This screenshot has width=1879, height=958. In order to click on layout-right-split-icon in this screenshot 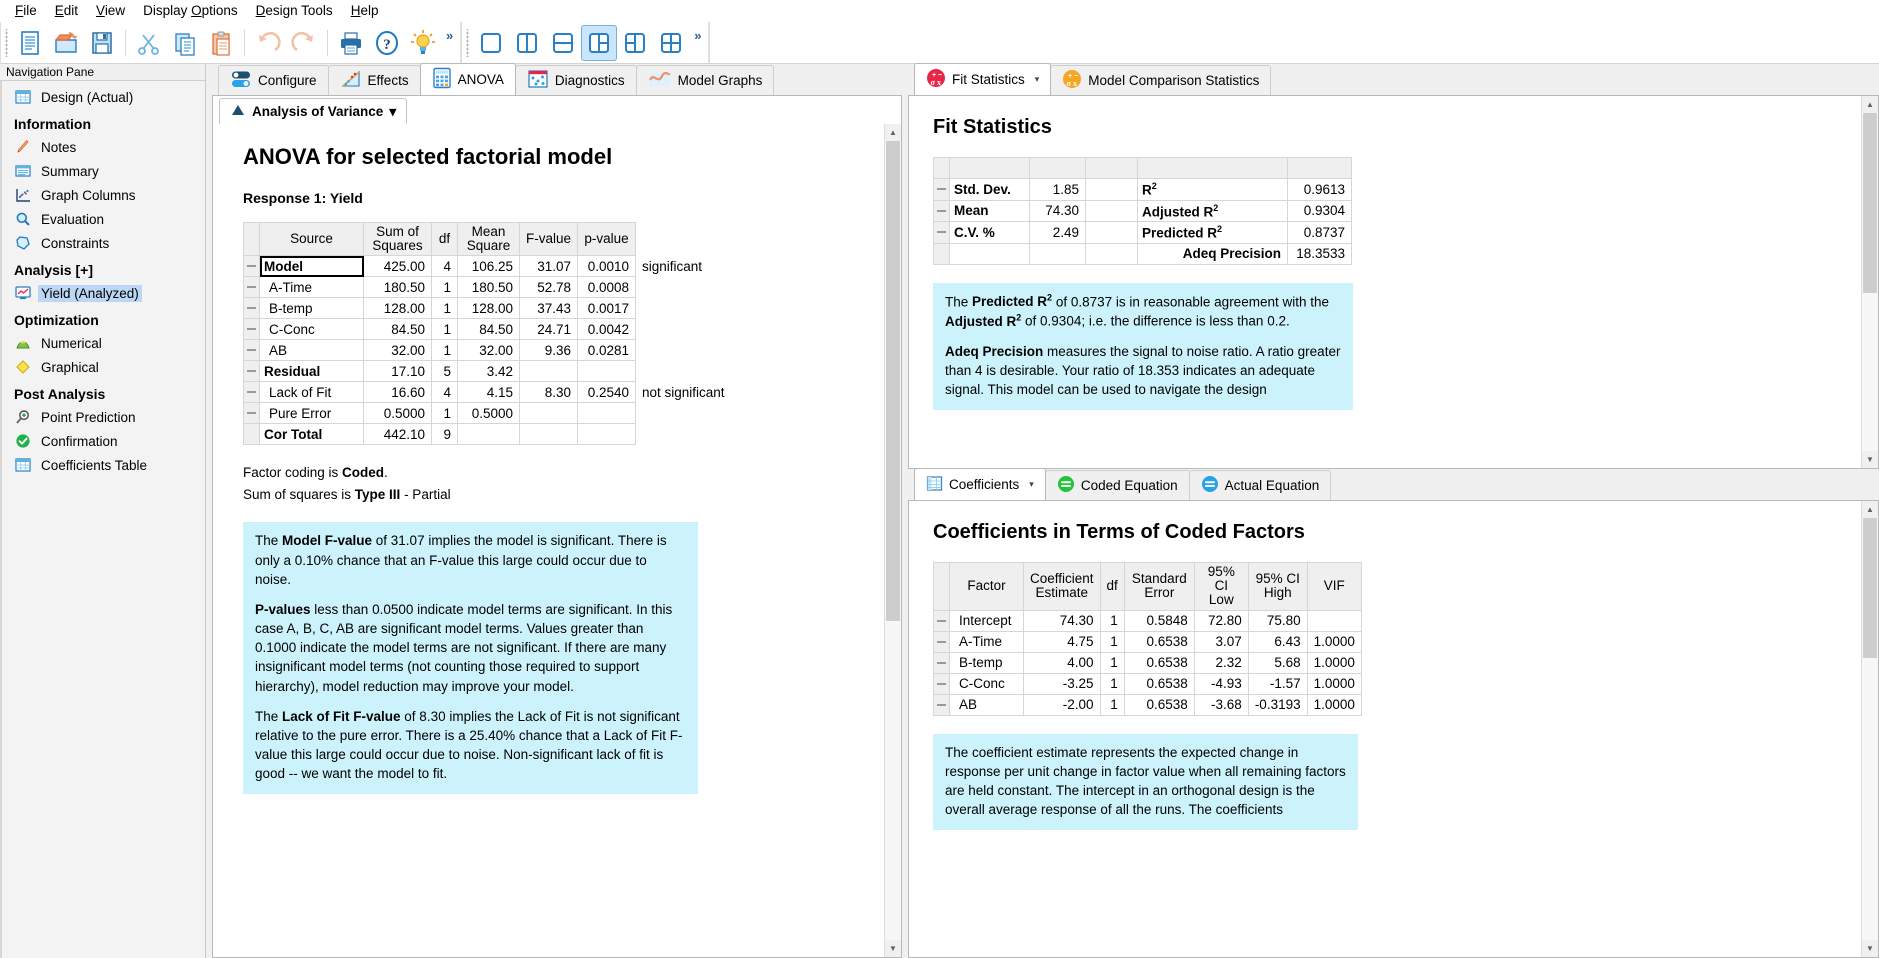, I will do `click(635, 43)`.